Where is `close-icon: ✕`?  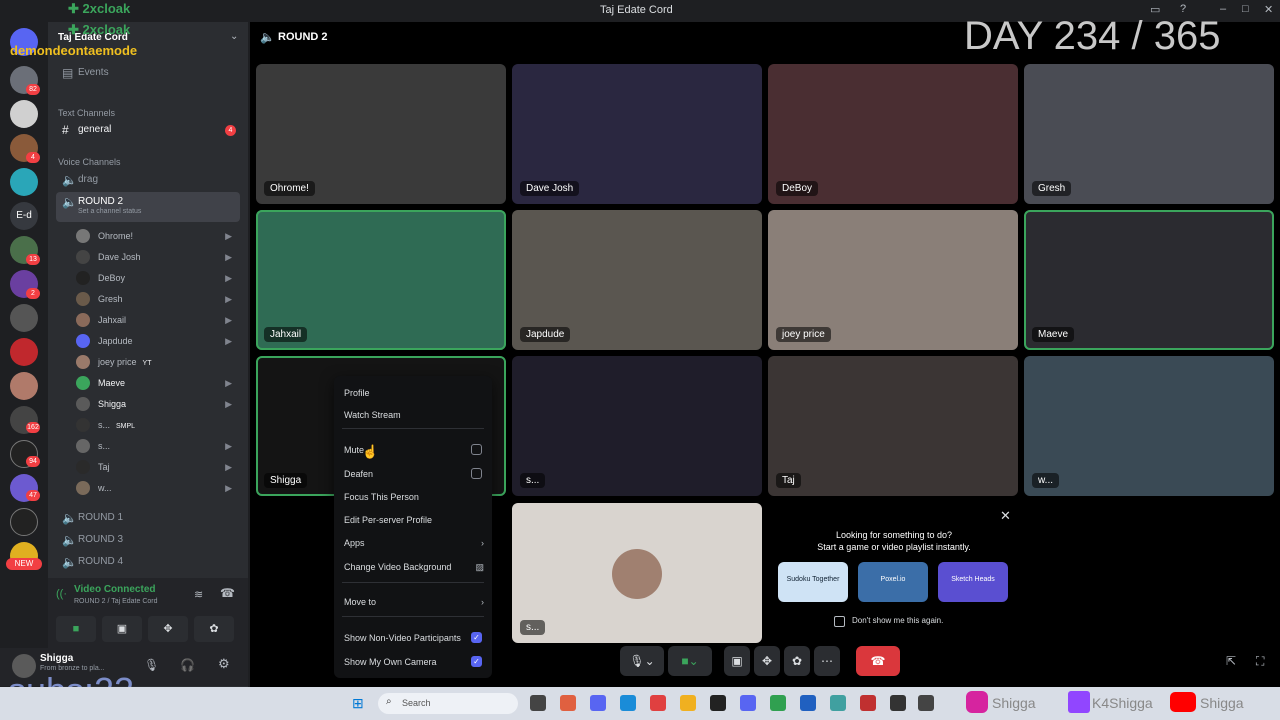 close-icon: ✕ is located at coordinates (1005, 516).